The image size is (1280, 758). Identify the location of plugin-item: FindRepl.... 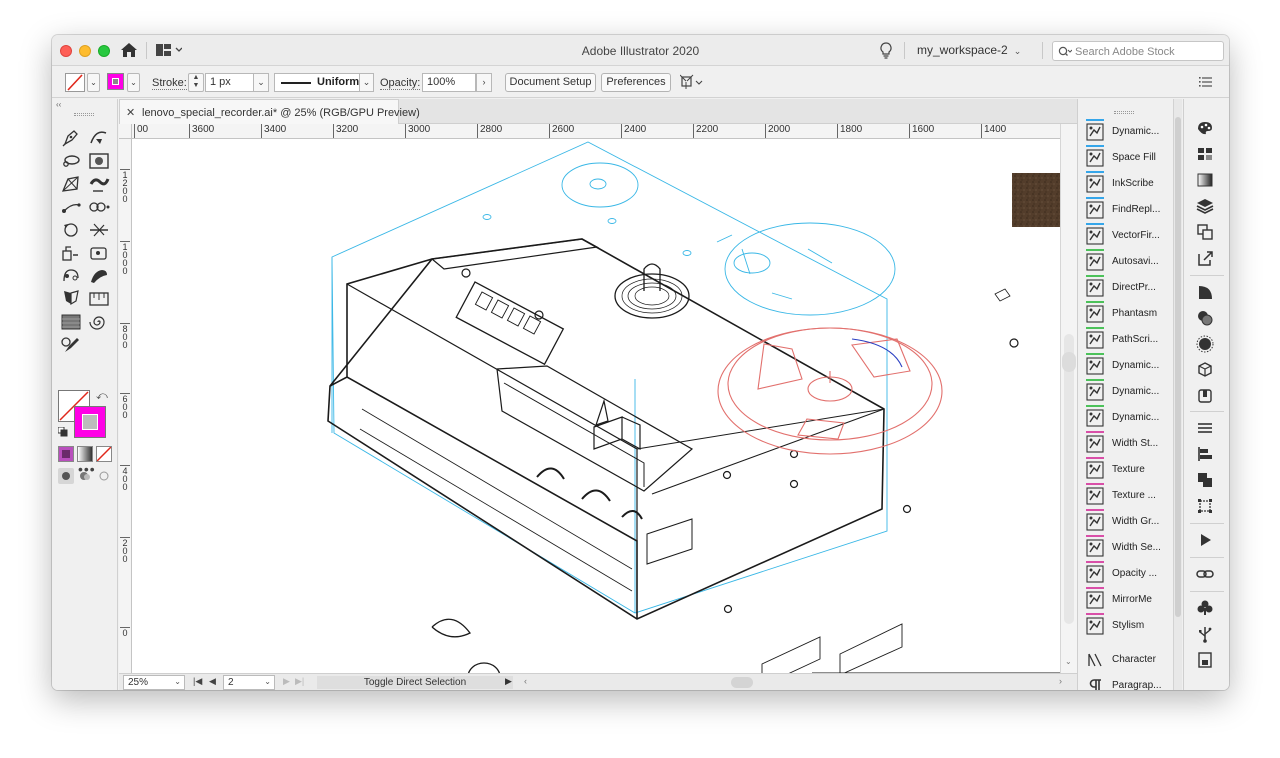
(1126, 209).